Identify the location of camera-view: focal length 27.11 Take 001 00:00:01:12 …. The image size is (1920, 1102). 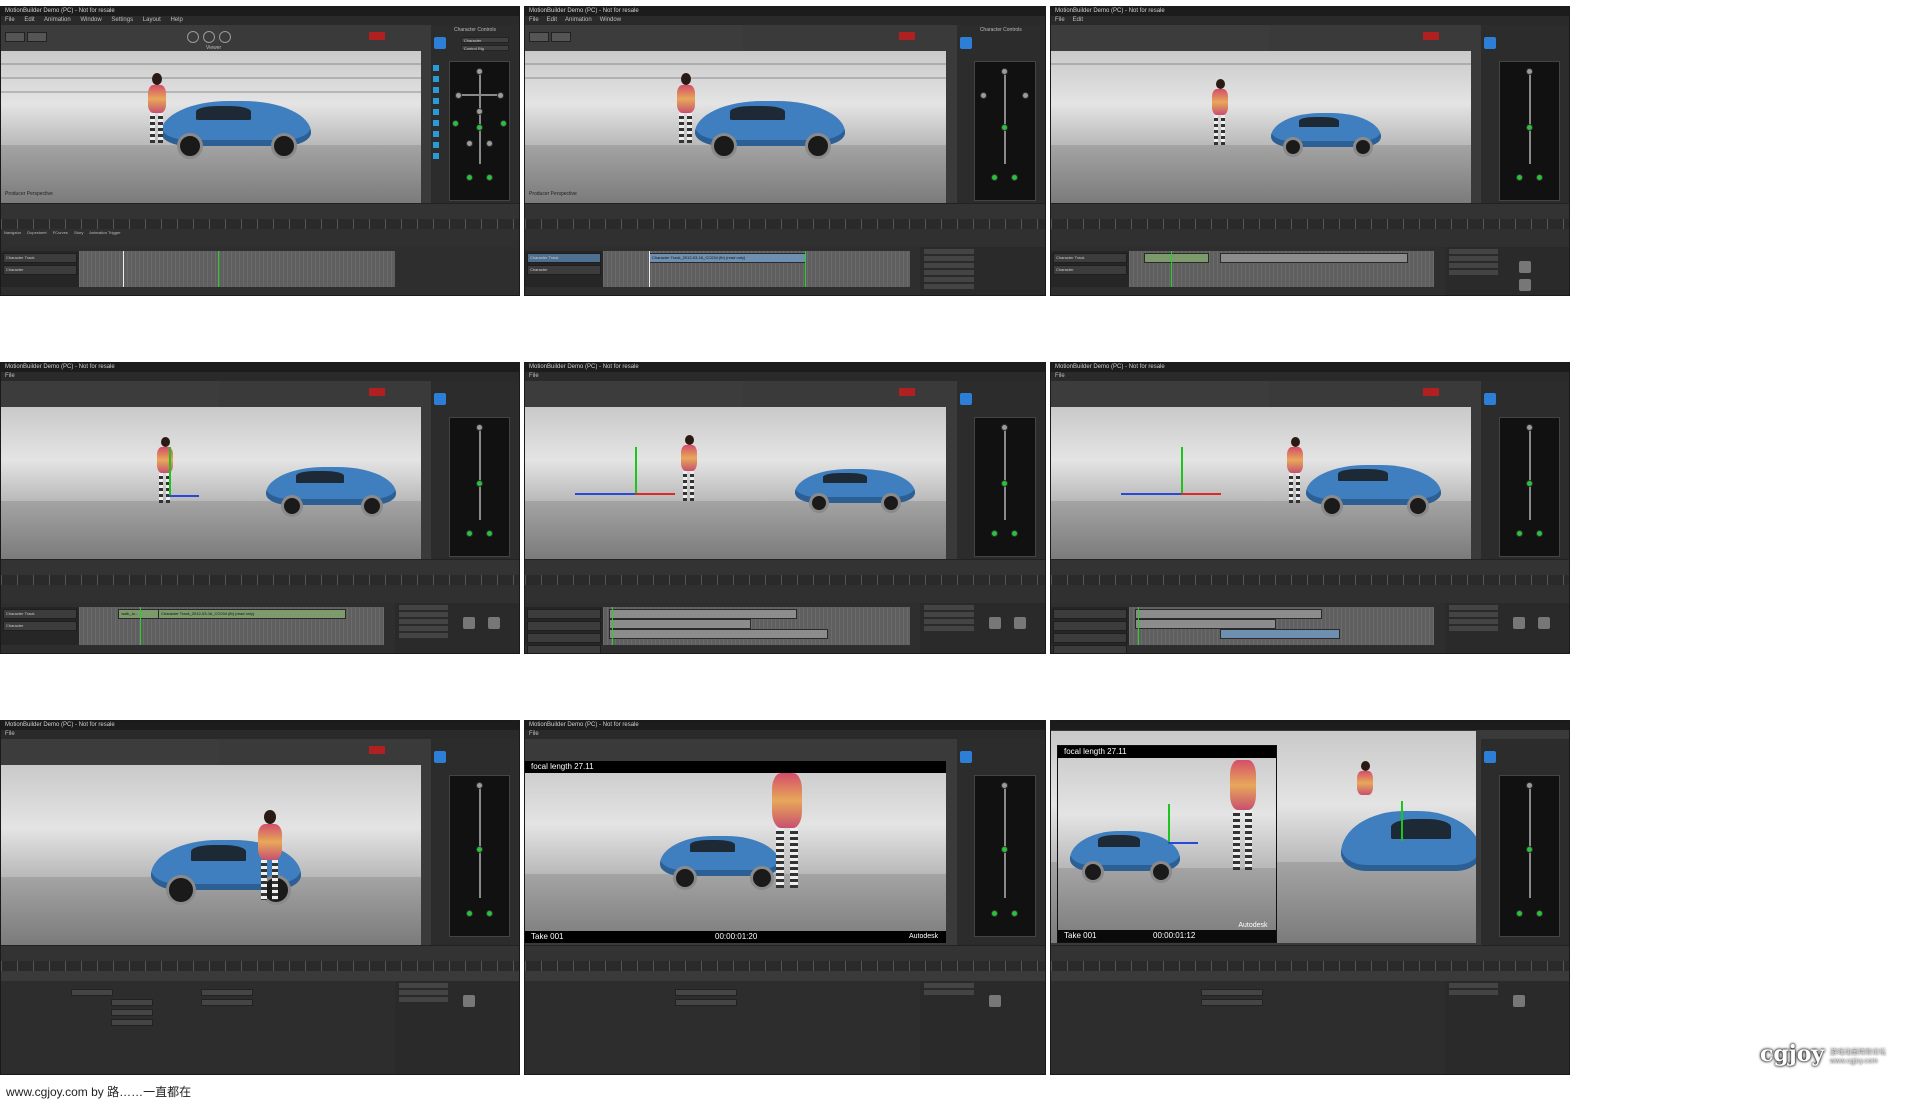
(1167, 844).